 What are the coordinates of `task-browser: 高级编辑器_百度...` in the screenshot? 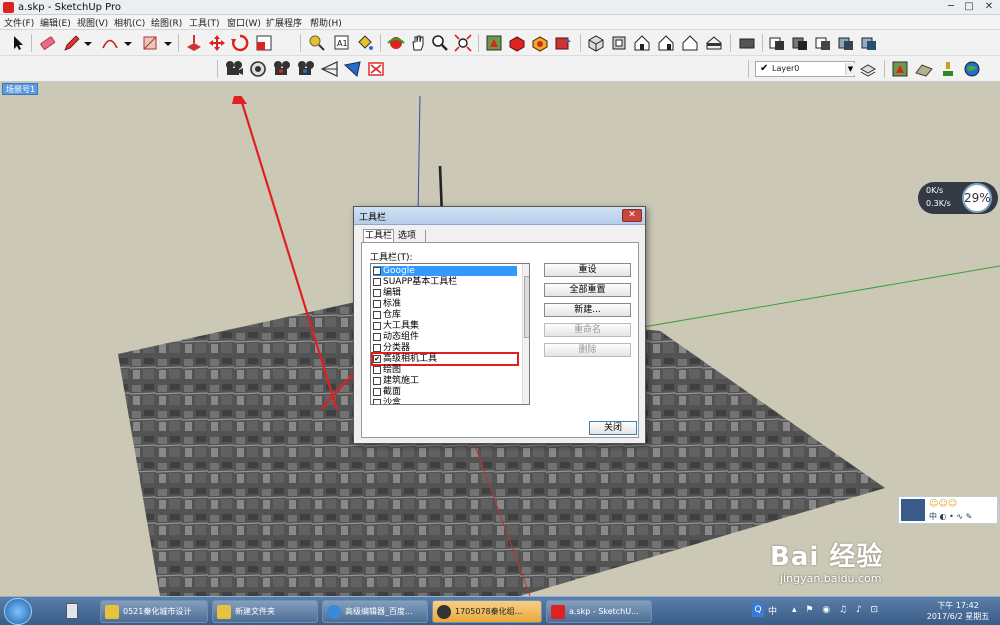 It's located at (375, 611).